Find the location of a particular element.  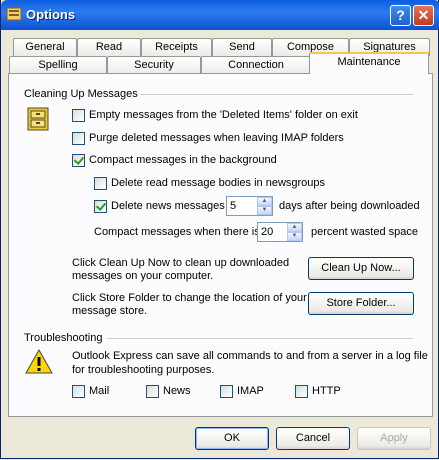

log-mail-label: Mail is located at coordinates (99, 391).